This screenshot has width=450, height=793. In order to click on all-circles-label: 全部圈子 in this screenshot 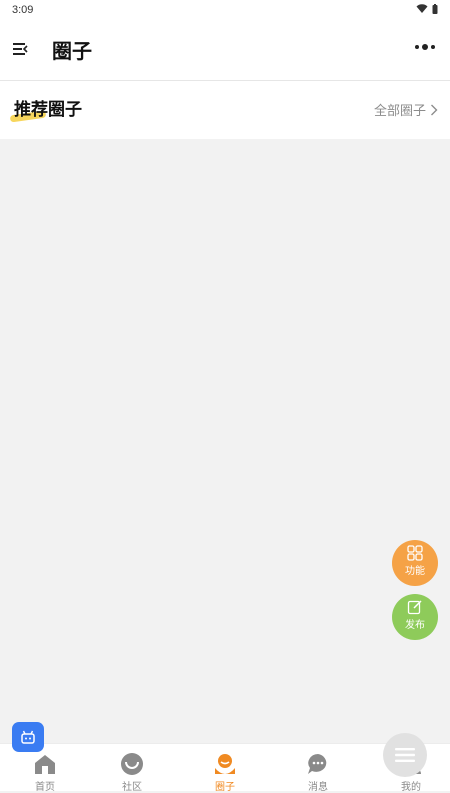, I will do `click(399, 111)`.